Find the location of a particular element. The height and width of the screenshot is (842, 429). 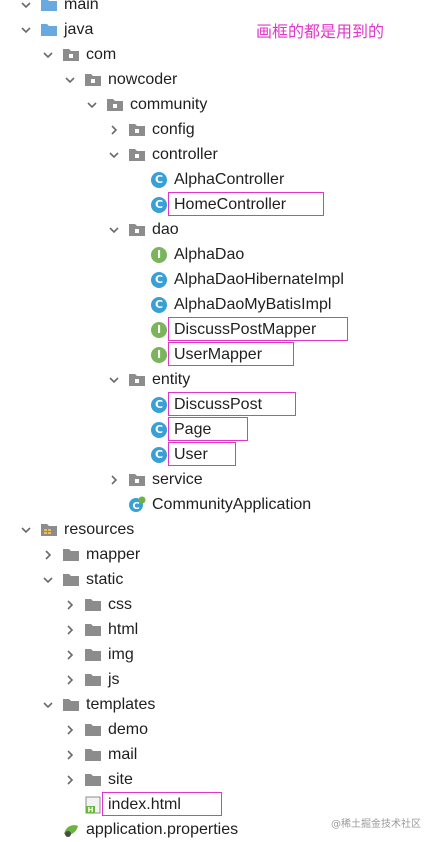

tree-node-html: html is located at coordinates (214, 629).